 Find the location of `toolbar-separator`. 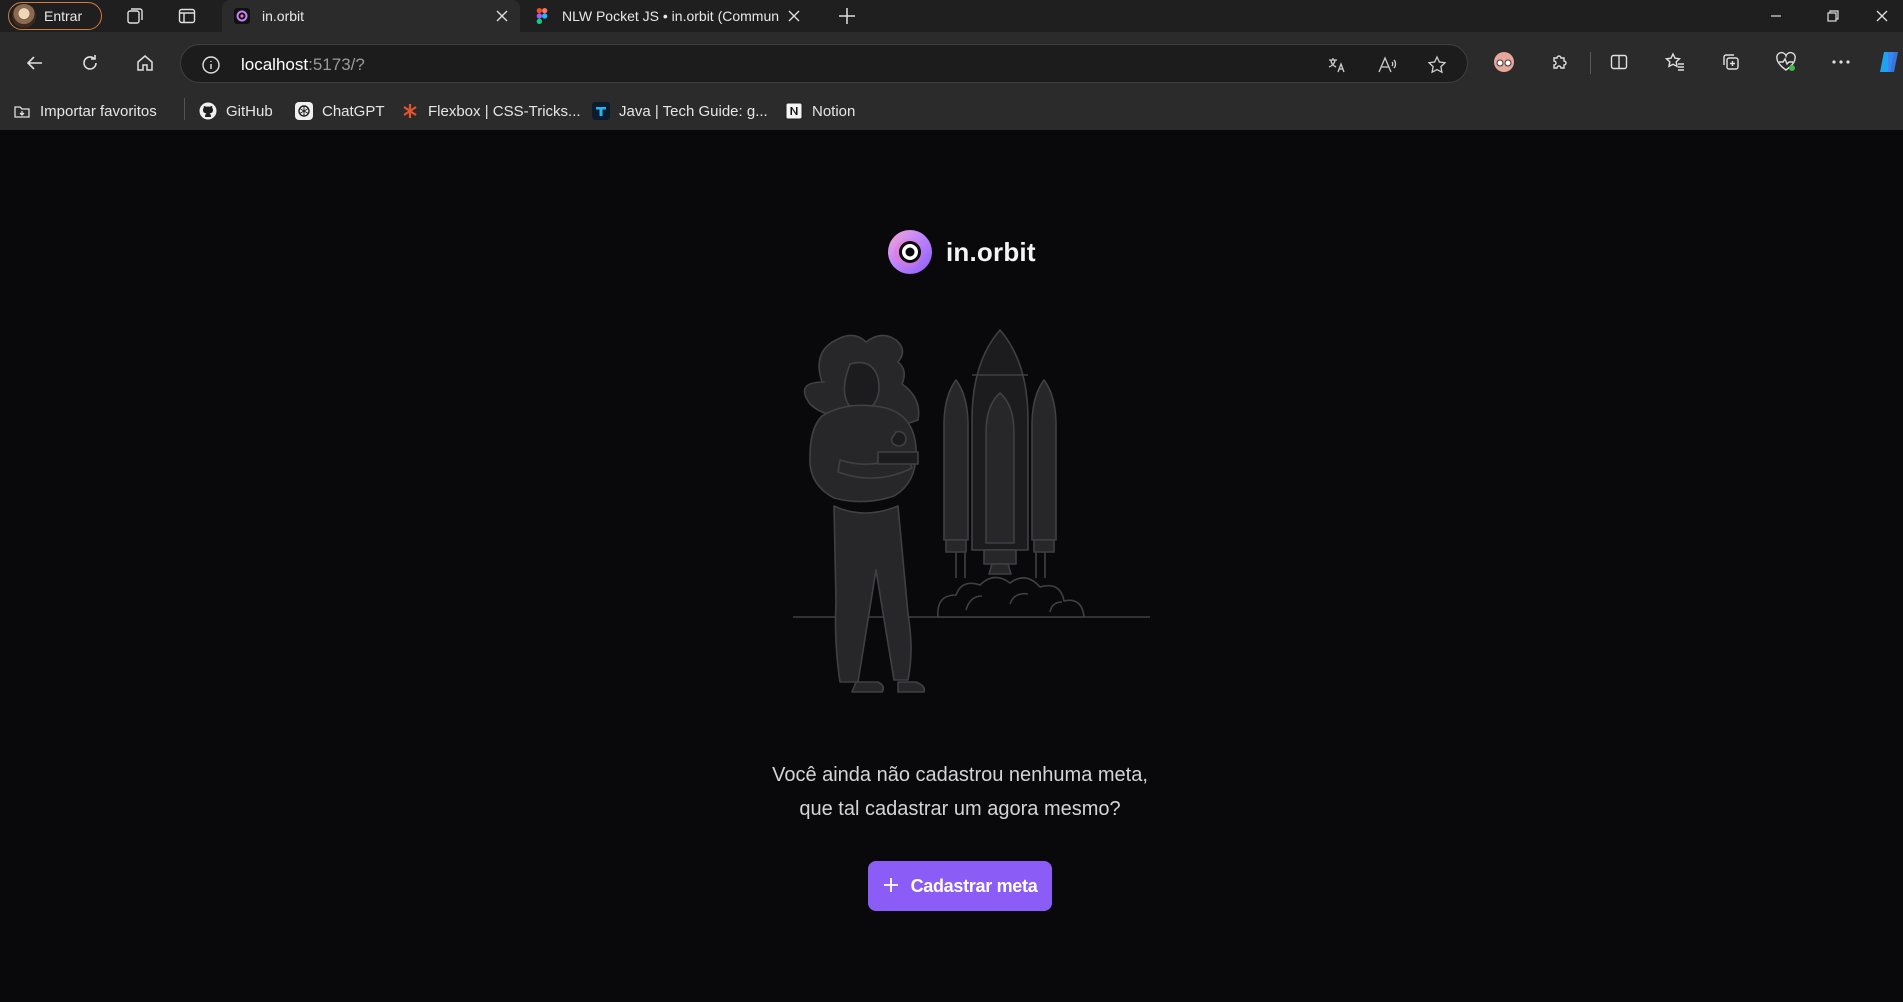

toolbar-separator is located at coordinates (1590, 63).